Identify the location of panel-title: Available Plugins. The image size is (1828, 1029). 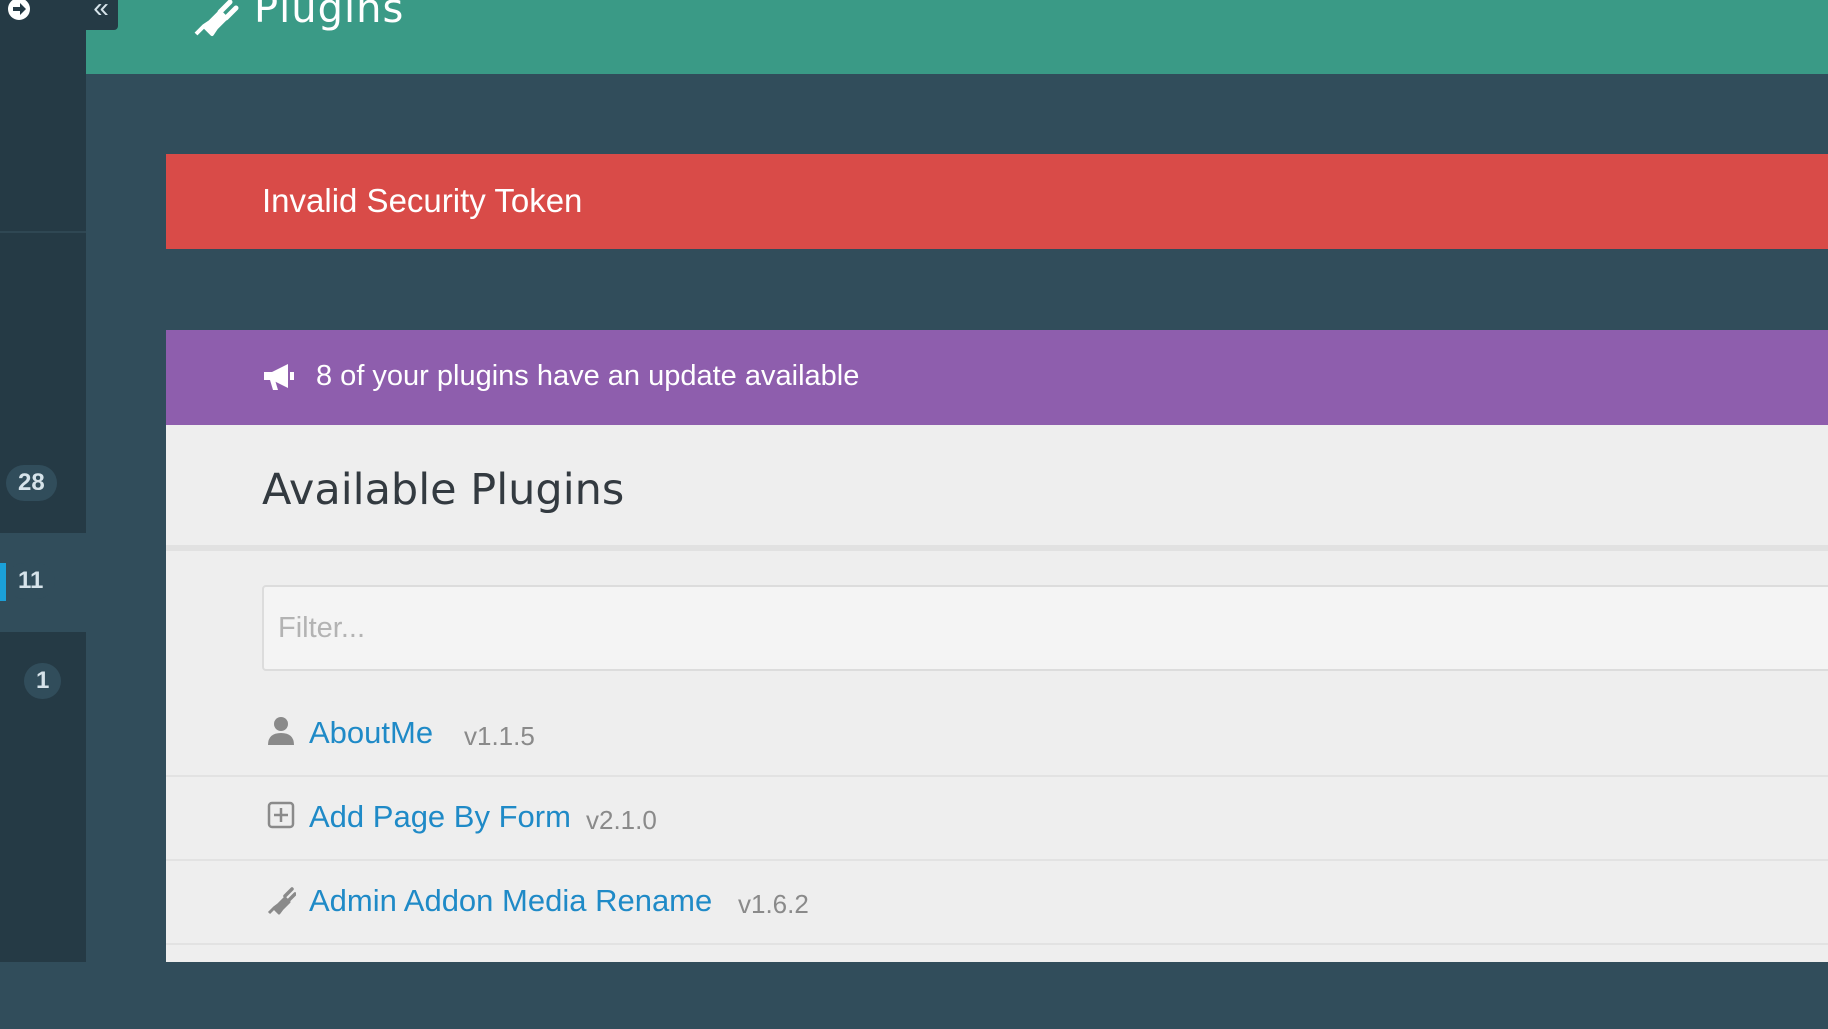
(443, 490).